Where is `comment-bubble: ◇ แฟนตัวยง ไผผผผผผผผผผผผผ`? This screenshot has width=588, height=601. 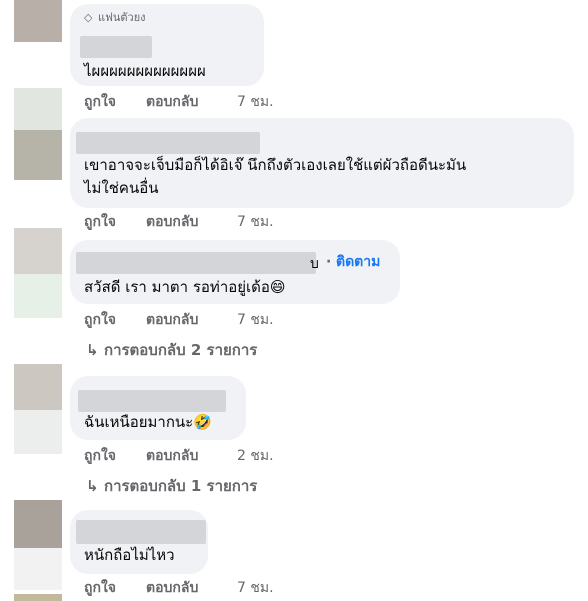 comment-bubble: ◇ แฟนตัวยง ไผผผผผผผผผผผผผ is located at coordinates (167, 45).